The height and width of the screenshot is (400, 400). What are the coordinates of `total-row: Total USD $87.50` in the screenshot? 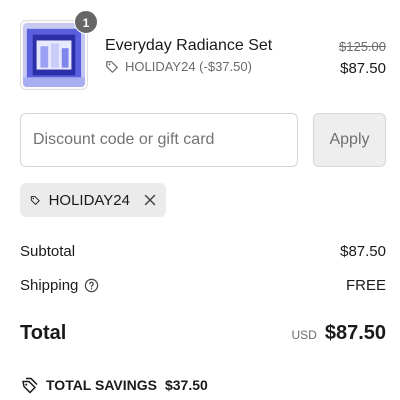 It's located at (203, 333).